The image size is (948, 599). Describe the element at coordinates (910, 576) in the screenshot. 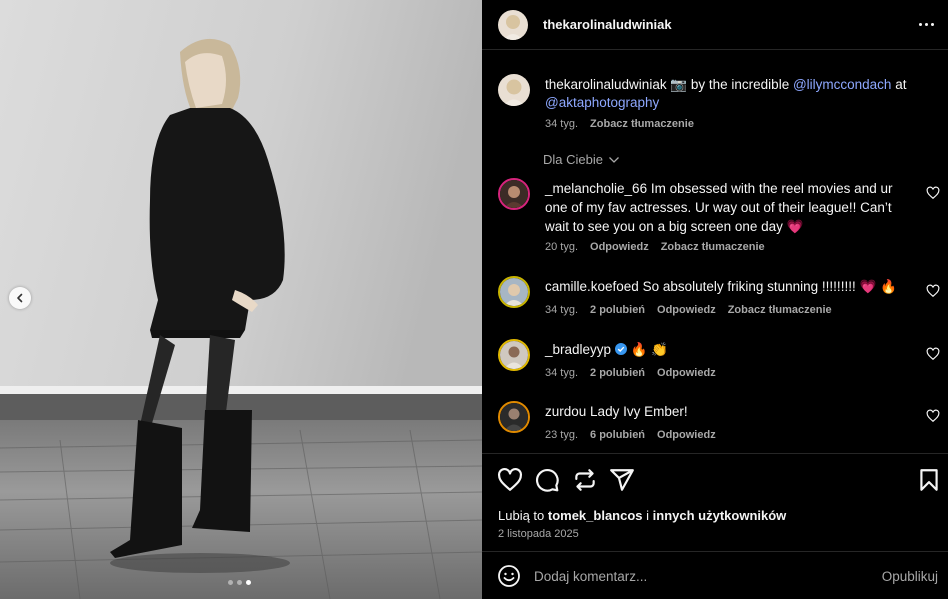

I see `publish-button: Opublikuj` at that location.